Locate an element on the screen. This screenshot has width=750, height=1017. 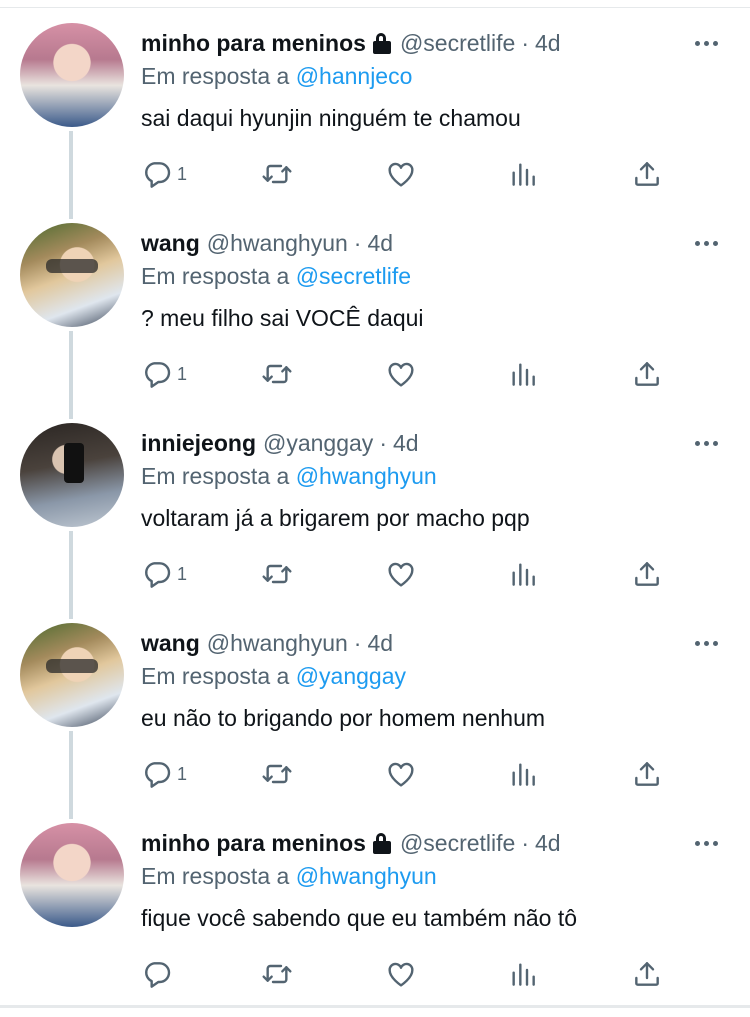
reply-context: Em resposta a @hwanghyun is located at coordinates (289, 876).